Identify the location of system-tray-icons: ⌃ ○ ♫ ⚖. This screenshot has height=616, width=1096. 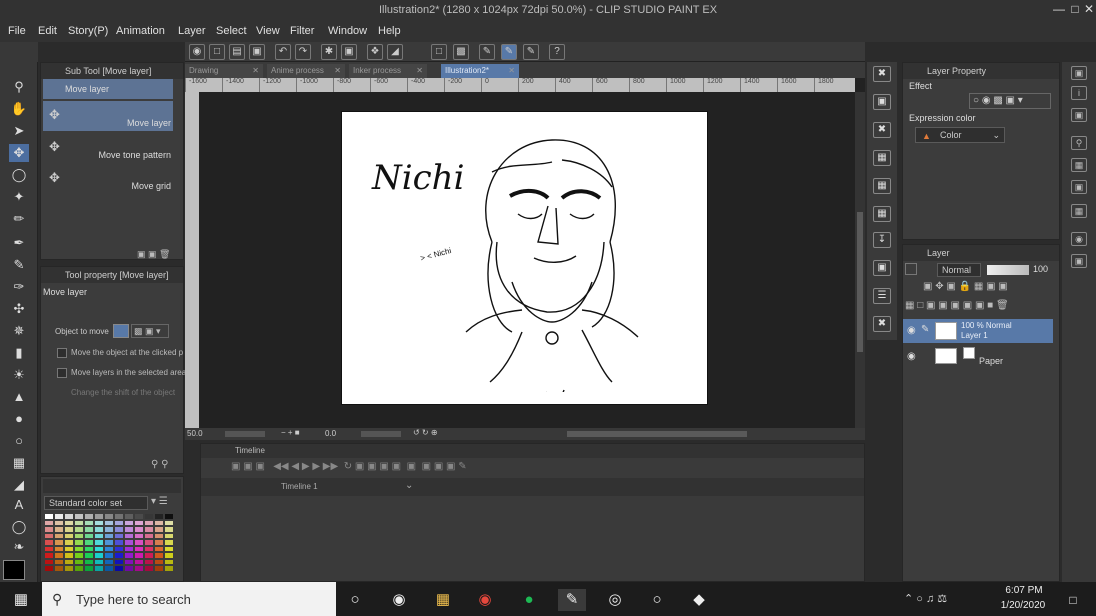
(925, 598).